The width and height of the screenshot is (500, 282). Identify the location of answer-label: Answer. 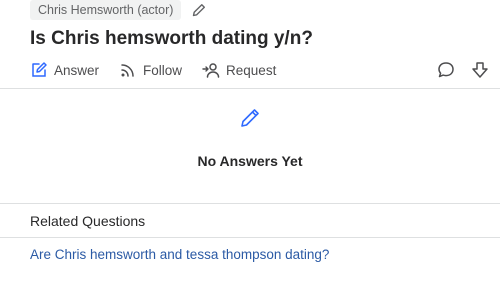
(77, 70).